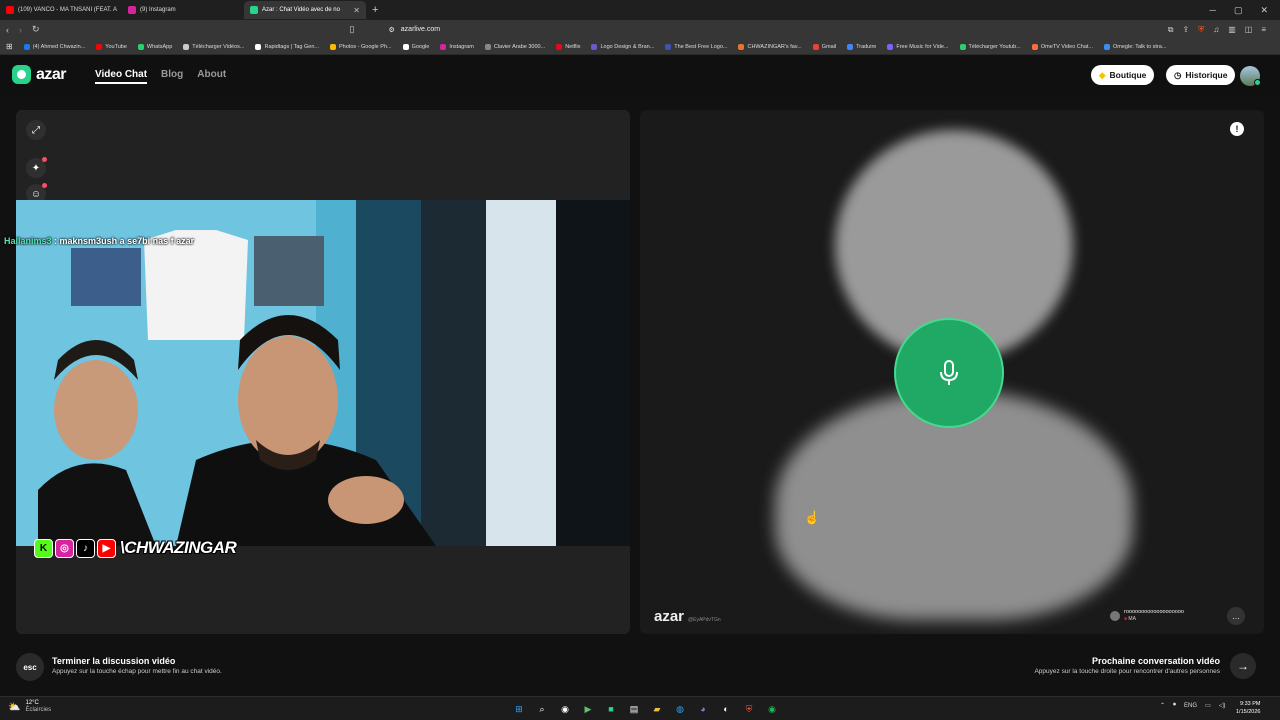  I want to click on maximize-icon: ▢, so click(1238, 10).